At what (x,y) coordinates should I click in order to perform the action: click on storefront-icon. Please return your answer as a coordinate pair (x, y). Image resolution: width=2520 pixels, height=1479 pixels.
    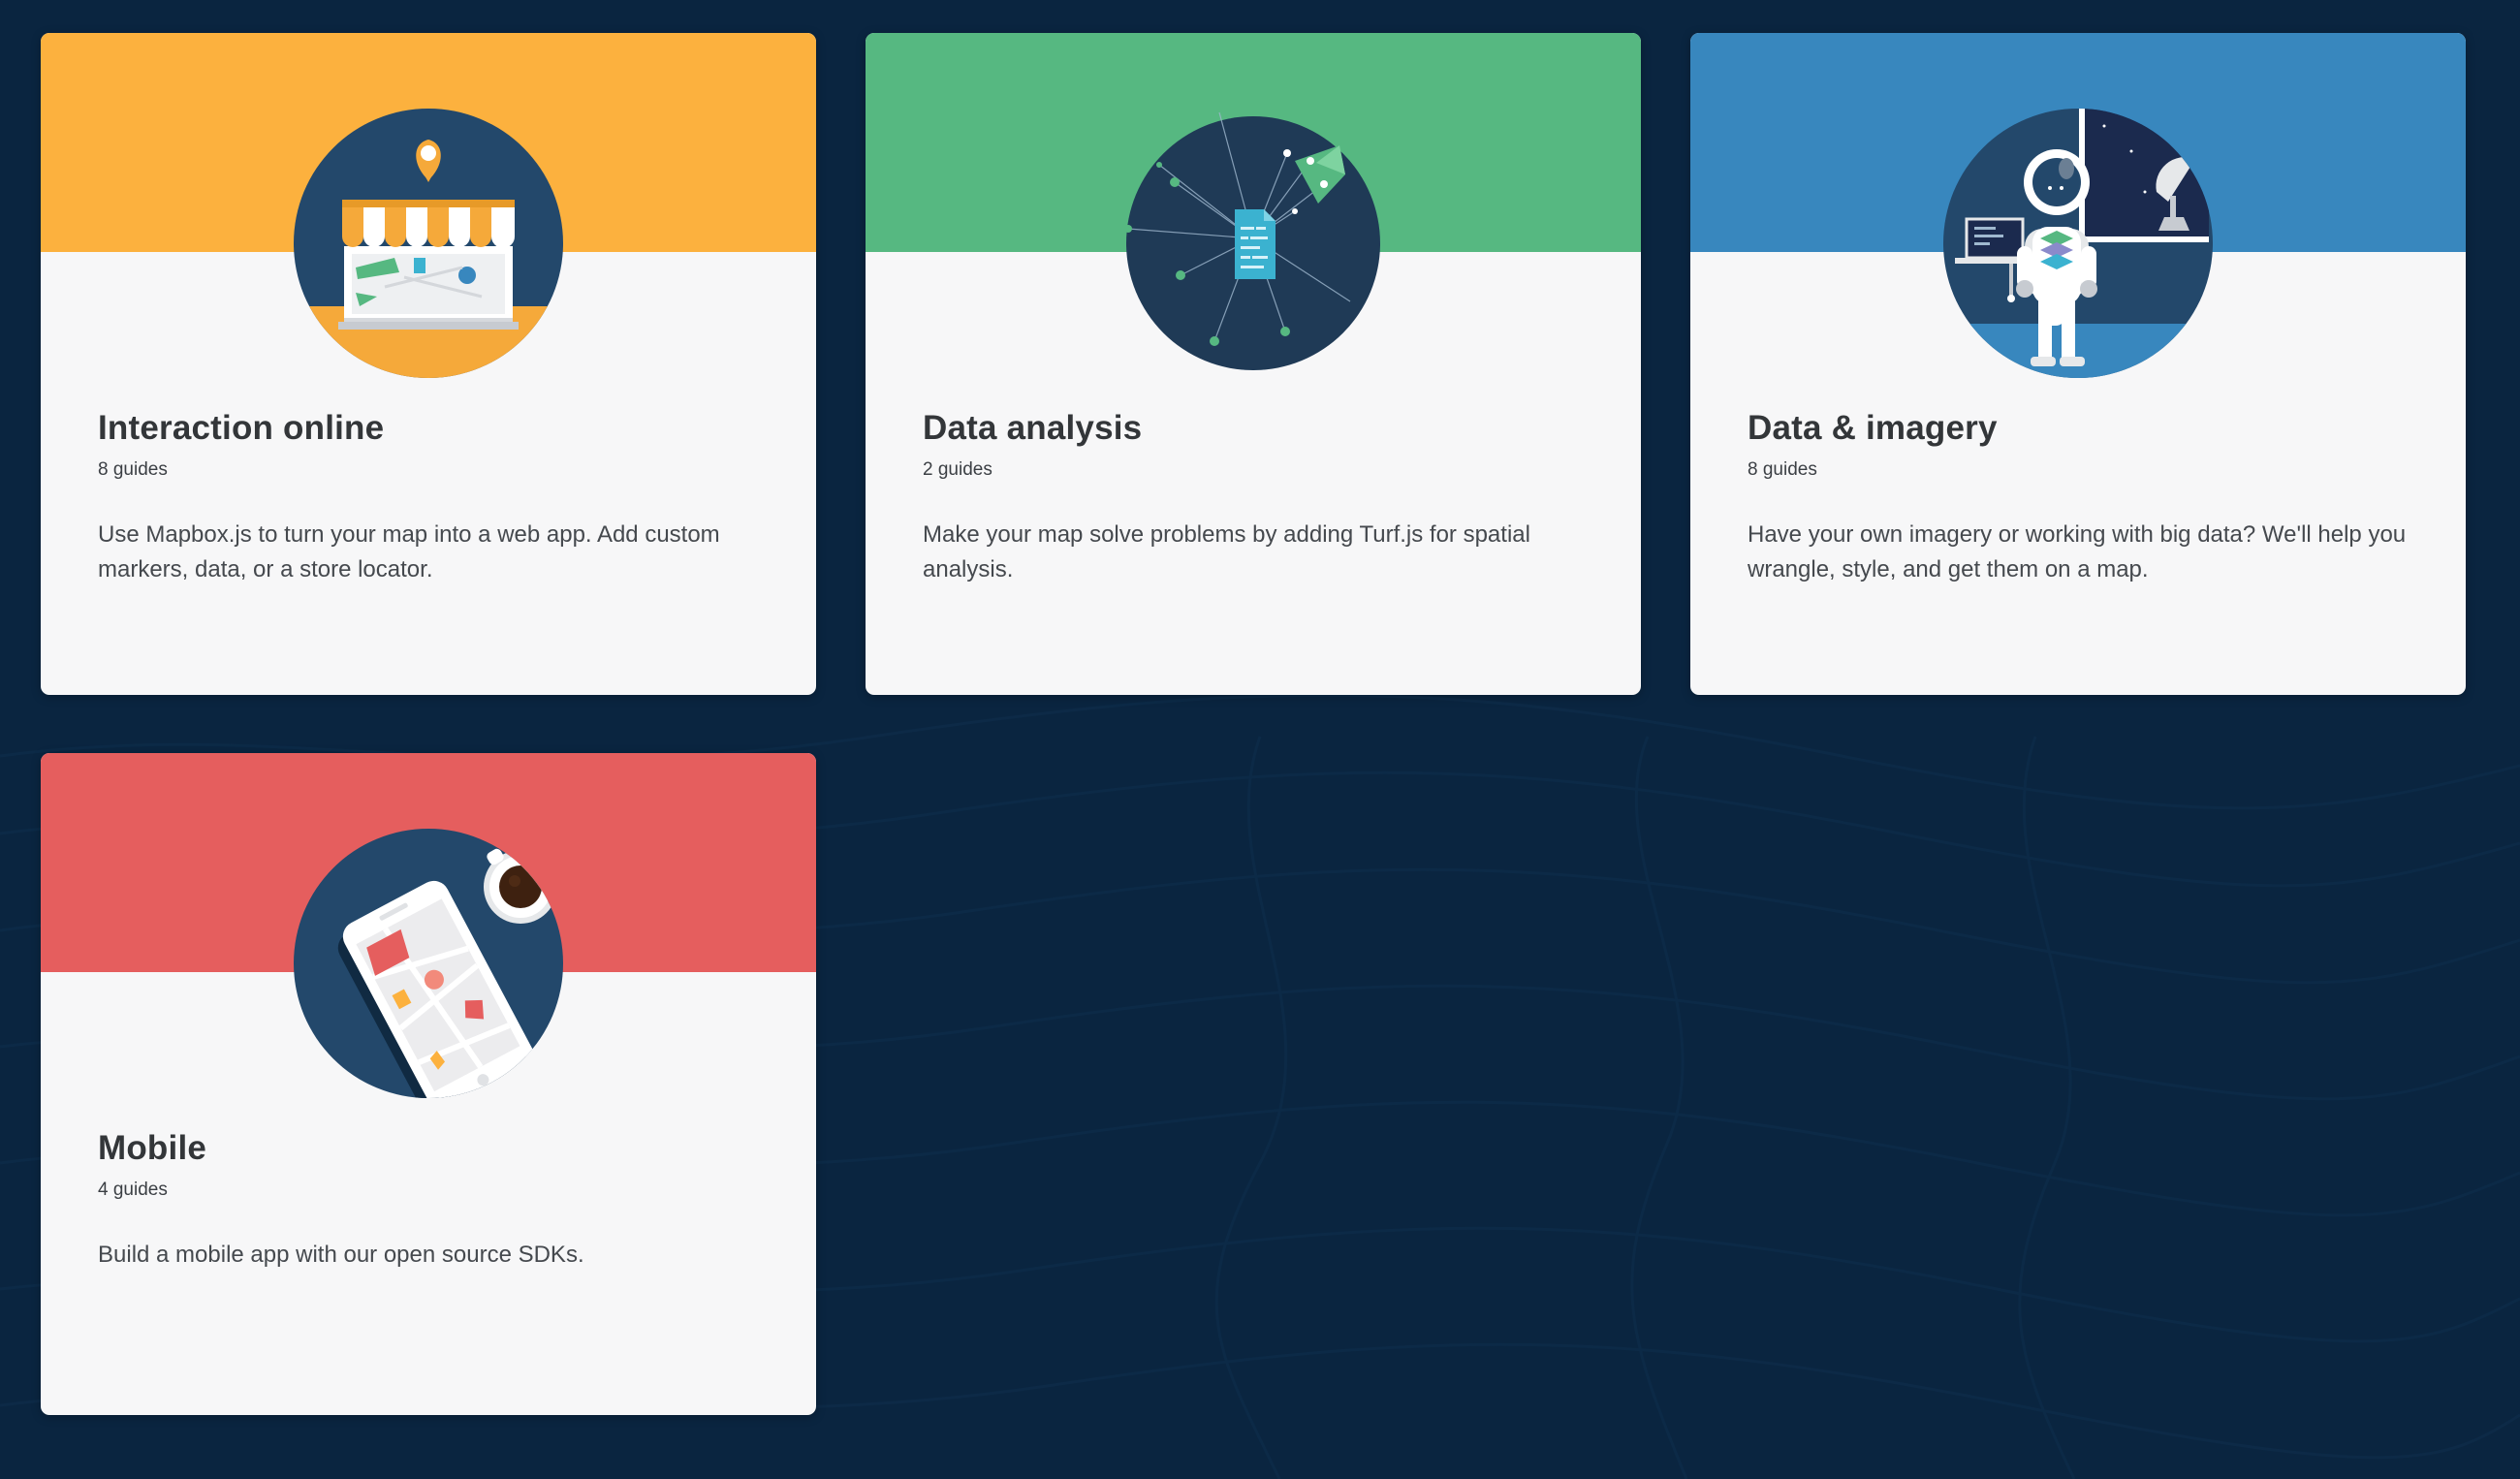
    Looking at the image, I should click on (429, 243).